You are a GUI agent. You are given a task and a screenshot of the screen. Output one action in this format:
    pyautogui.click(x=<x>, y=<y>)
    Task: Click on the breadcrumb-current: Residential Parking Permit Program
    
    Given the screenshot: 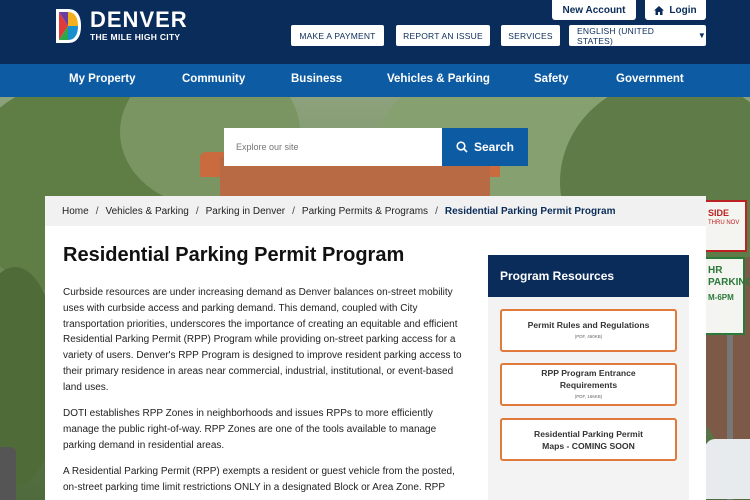 What is the action you would take?
    pyautogui.click(x=530, y=211)
    